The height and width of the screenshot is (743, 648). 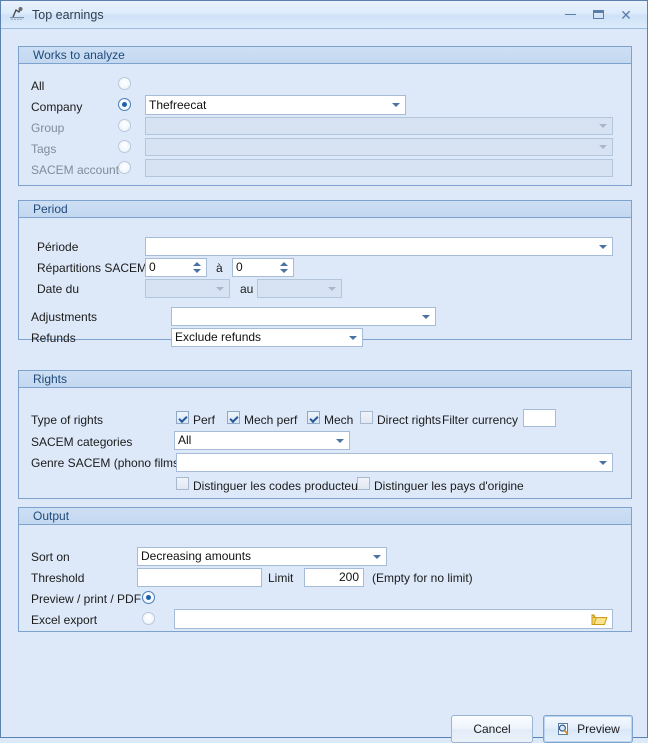 I want to click on group-combo, so click(x=379, y=126).